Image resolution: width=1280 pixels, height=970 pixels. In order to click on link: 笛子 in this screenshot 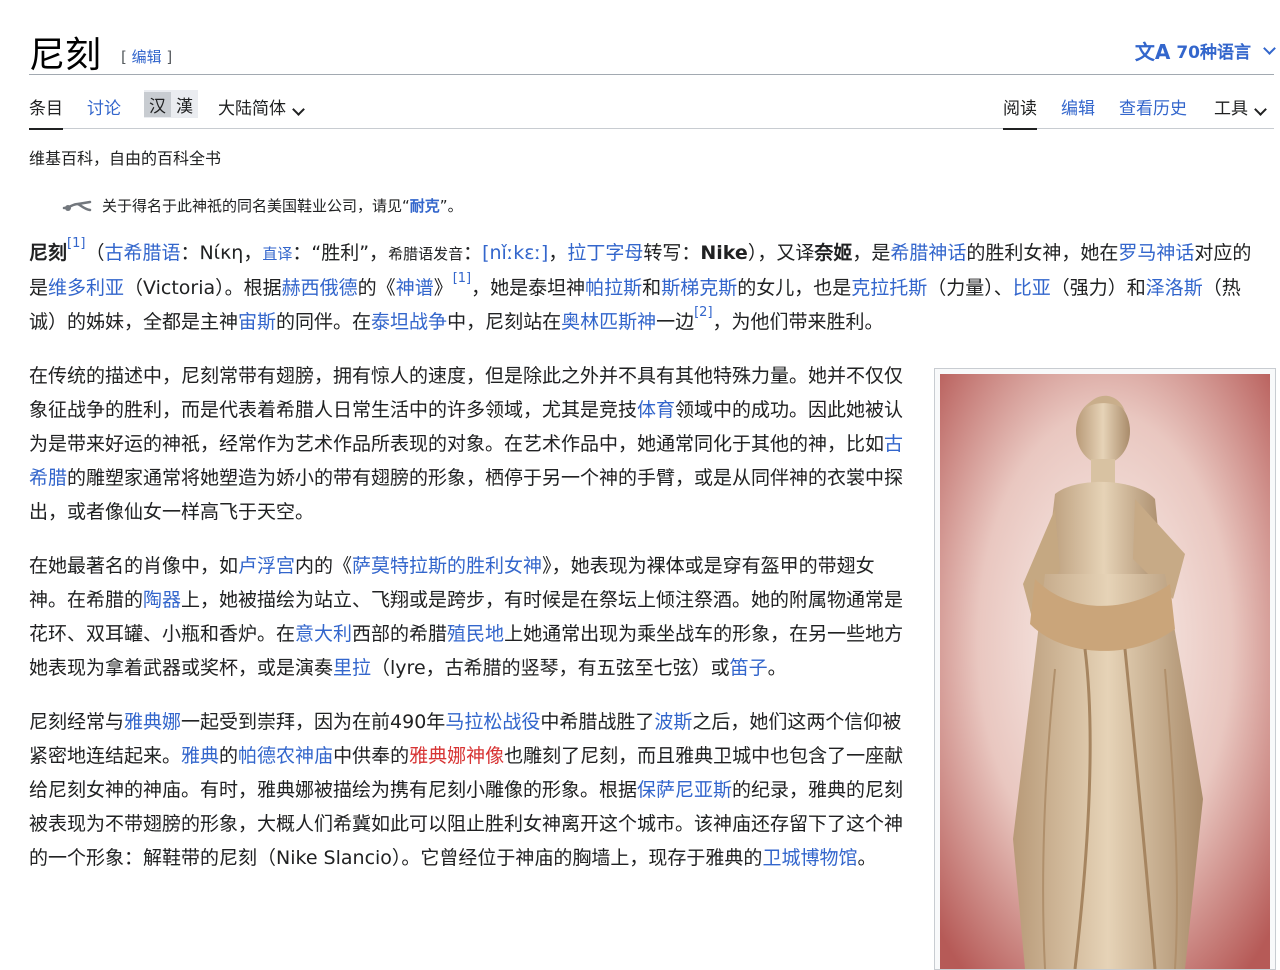, I will do `click(749, 668)`.